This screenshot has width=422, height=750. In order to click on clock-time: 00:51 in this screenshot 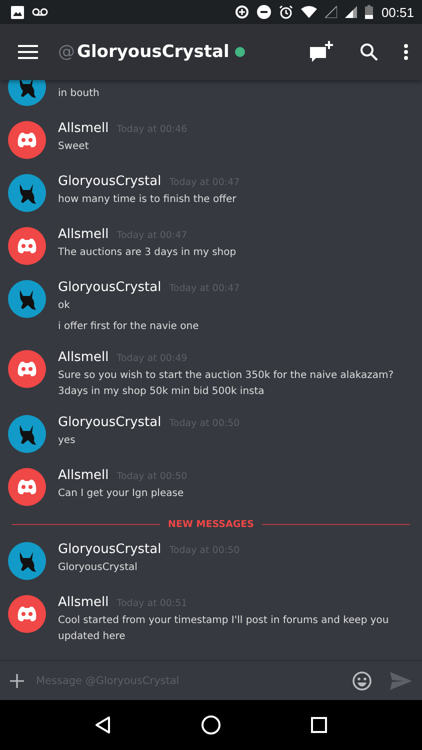, I will do `click(397, 12)`.